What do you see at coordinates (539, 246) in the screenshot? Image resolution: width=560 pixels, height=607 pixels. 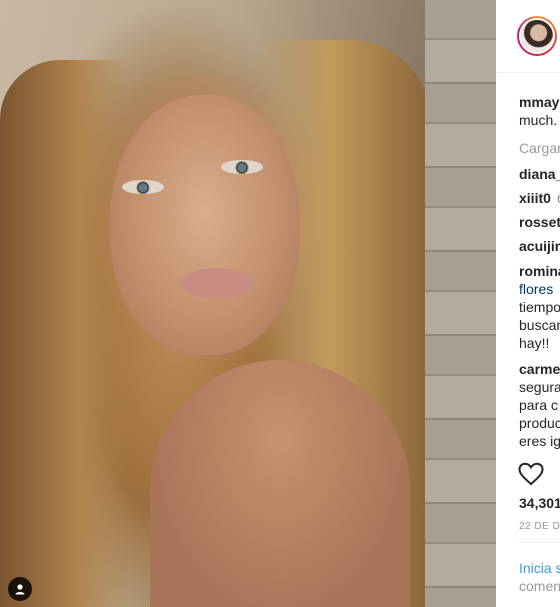 I see `comment-user: acuijin` at bounding box center [539, 246].